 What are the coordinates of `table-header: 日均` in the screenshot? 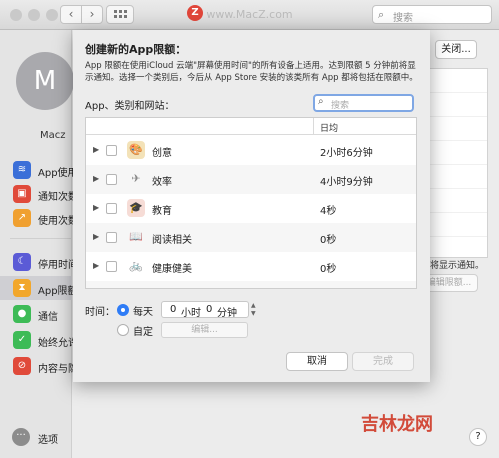 It's located at (251, 126).